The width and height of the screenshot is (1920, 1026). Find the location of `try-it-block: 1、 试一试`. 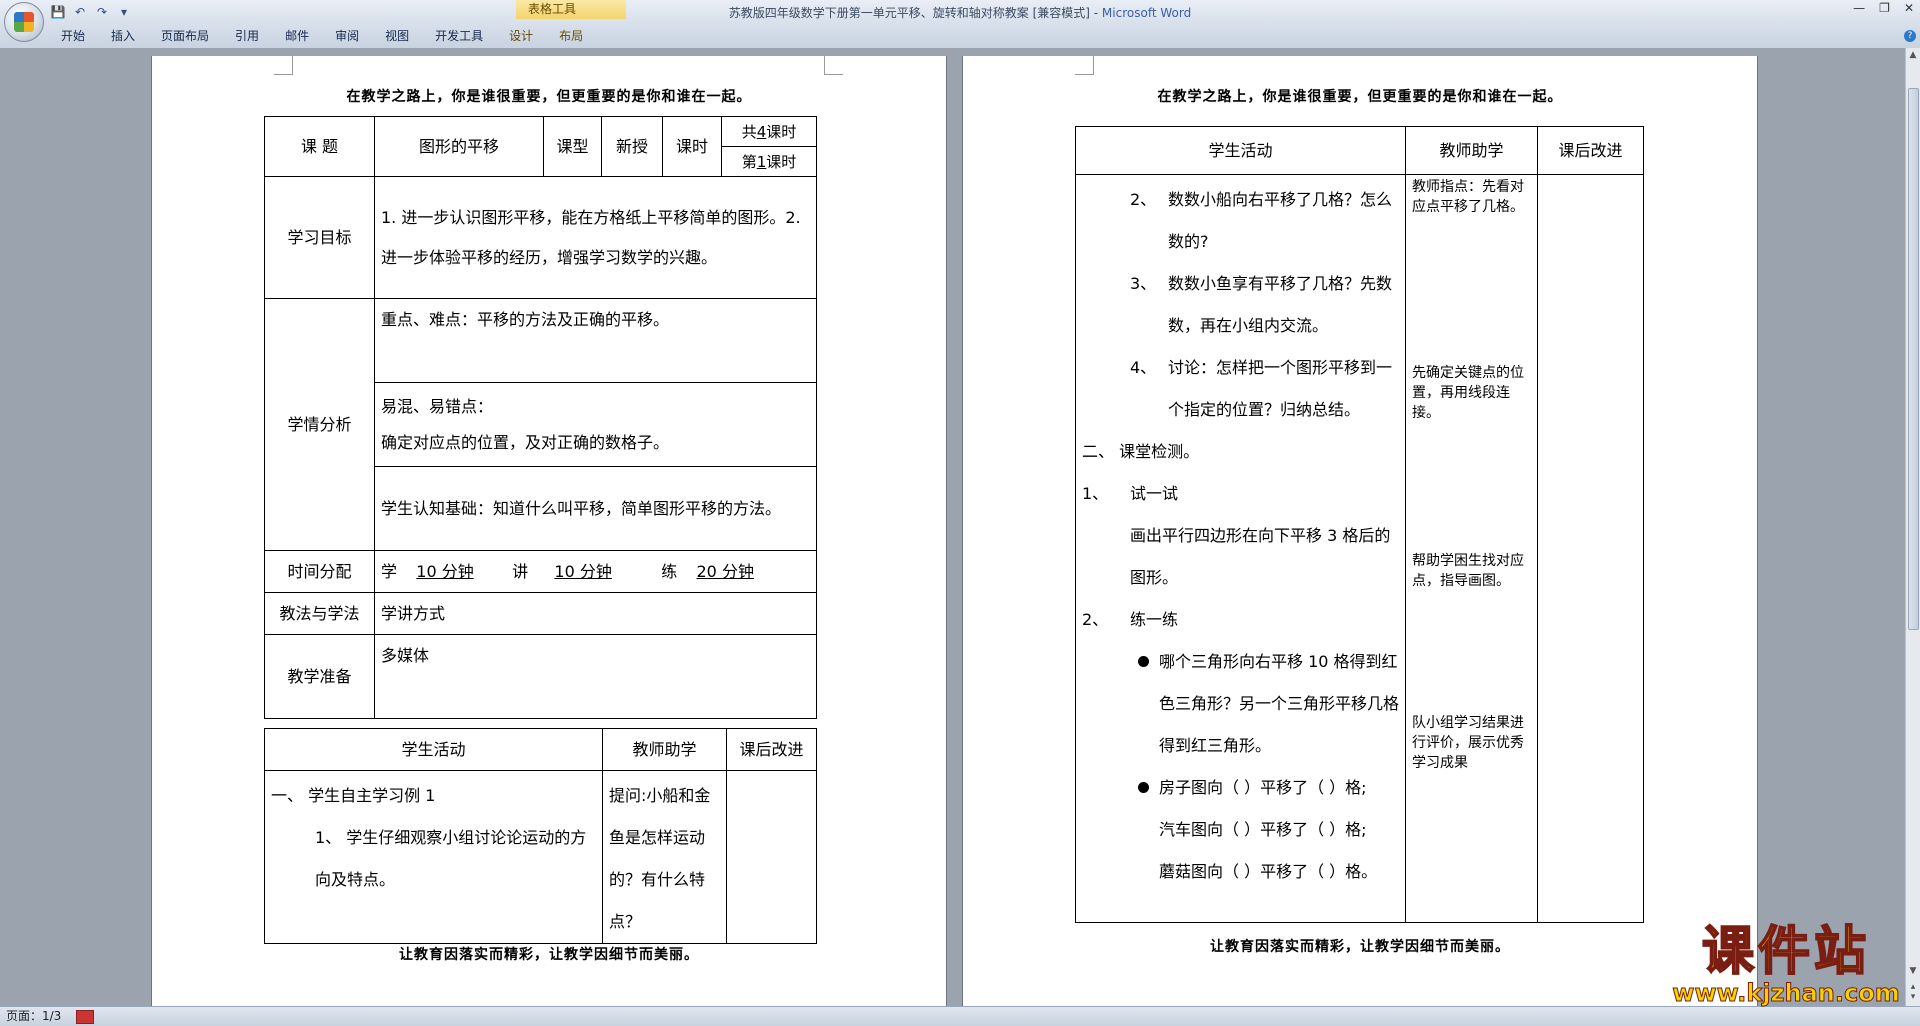

try-it-block: 1、 试一试 is located at coordinates (1240, 494).